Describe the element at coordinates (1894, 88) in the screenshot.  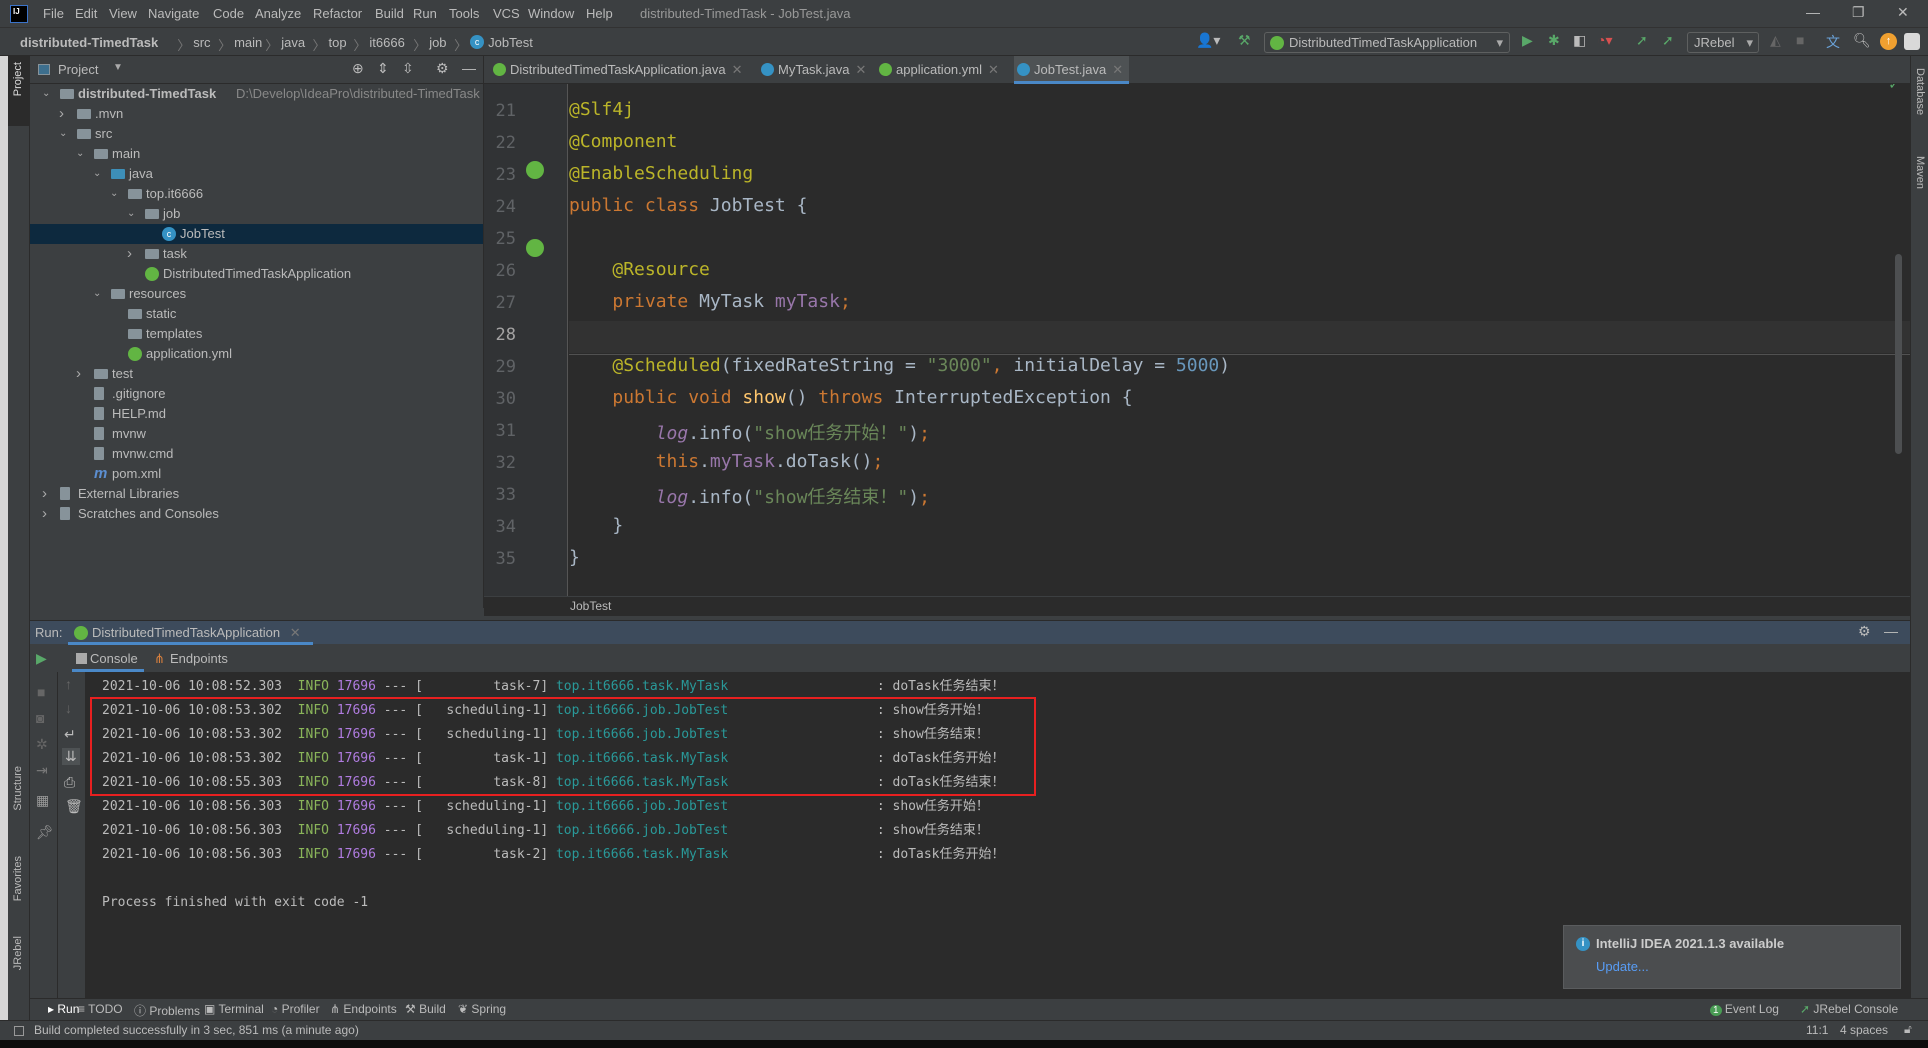
I see `inspection-ok-icon: ✓` at that location.